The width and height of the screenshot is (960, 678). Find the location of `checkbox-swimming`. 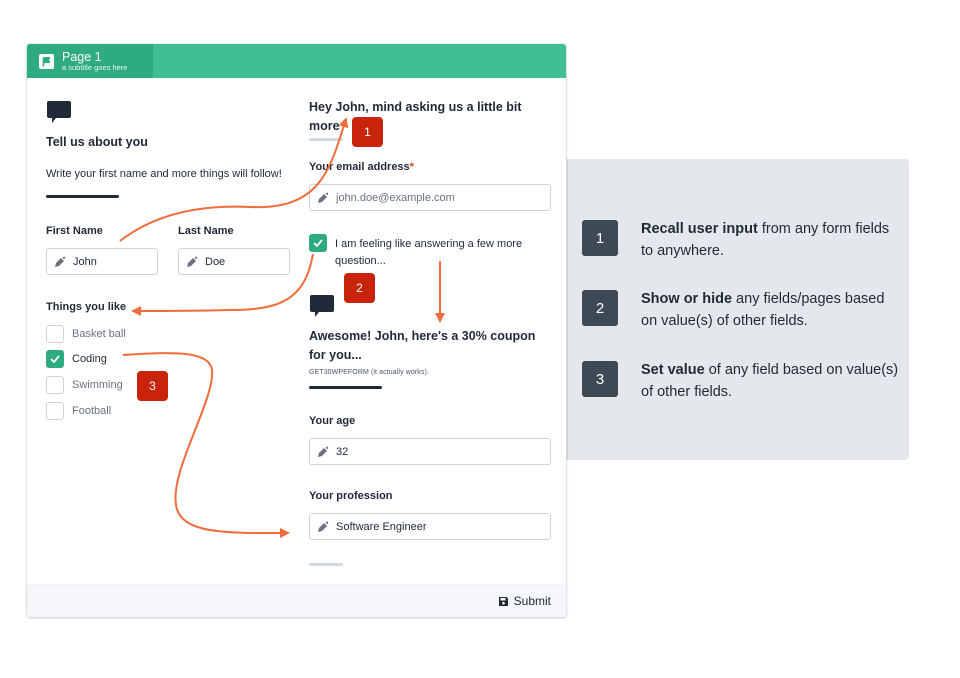

checkbox-swimming is located at coordinates (55, 385).